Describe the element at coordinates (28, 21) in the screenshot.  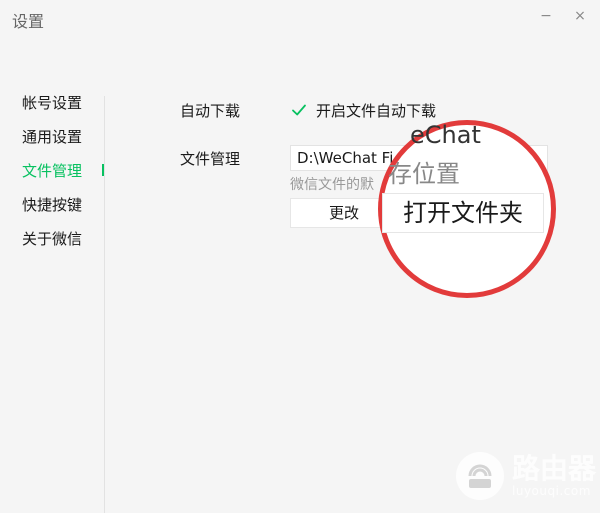
I see `window-title: 设置` at that location.